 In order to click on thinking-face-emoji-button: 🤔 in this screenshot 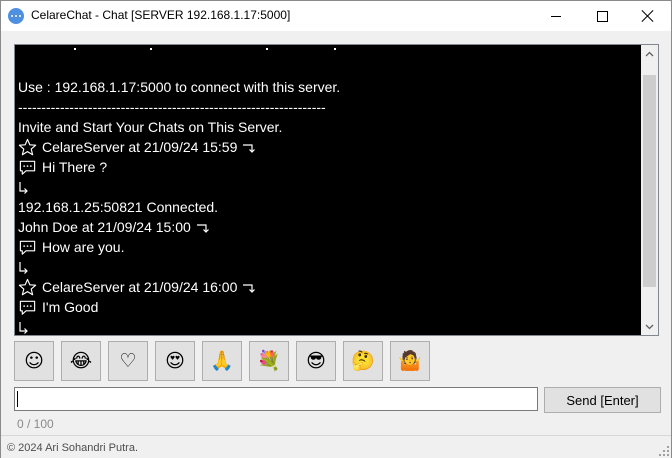, I will do `click(363, 361)`.